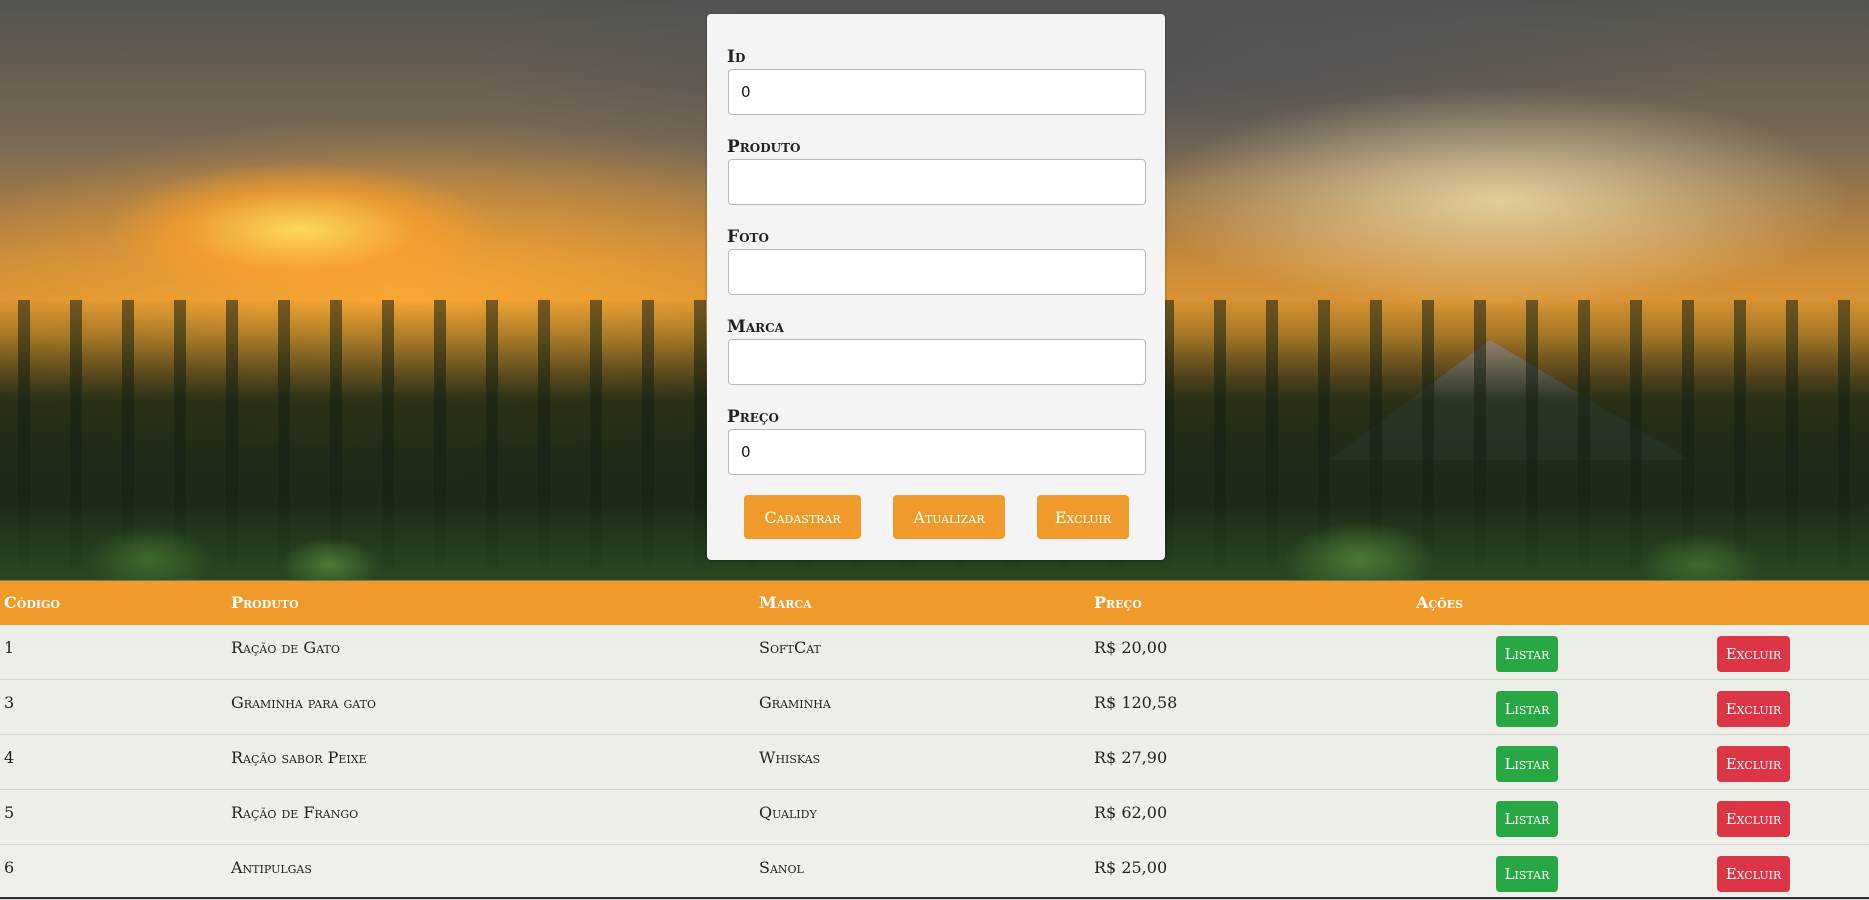  What do you see at coordinates (949, 517) in the screenshot?
I see `atualizar-button: Atualizar` at bounding box center [949, 517].